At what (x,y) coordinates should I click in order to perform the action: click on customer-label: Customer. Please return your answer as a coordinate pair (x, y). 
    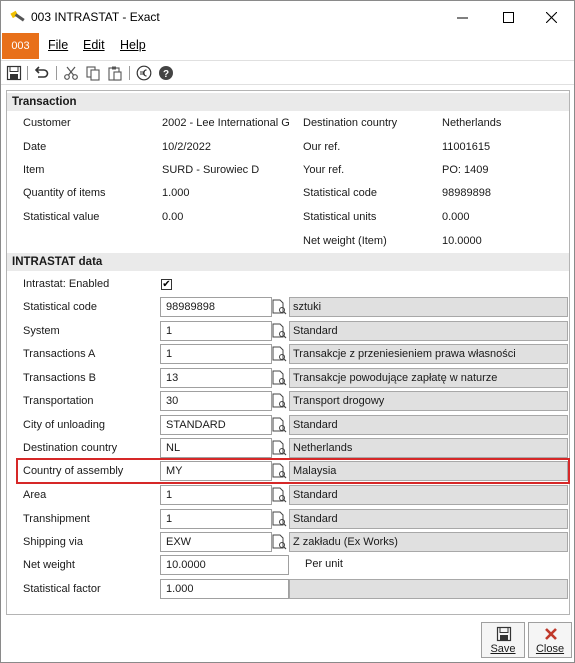
    Looking at the image, I should click on (47, 123).